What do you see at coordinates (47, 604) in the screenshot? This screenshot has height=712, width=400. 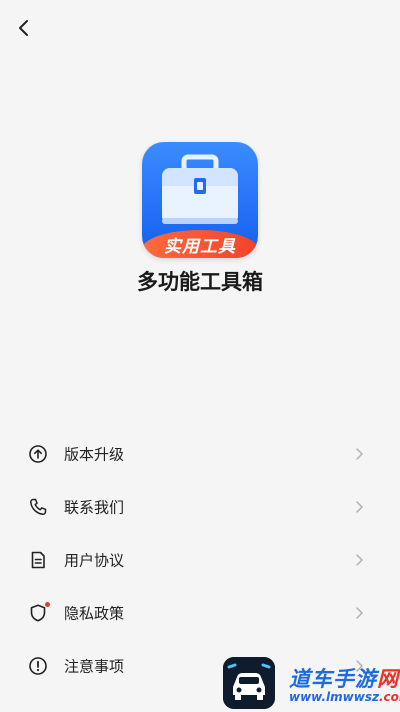 I see `notification-dot` at bounding box center [47, 604].